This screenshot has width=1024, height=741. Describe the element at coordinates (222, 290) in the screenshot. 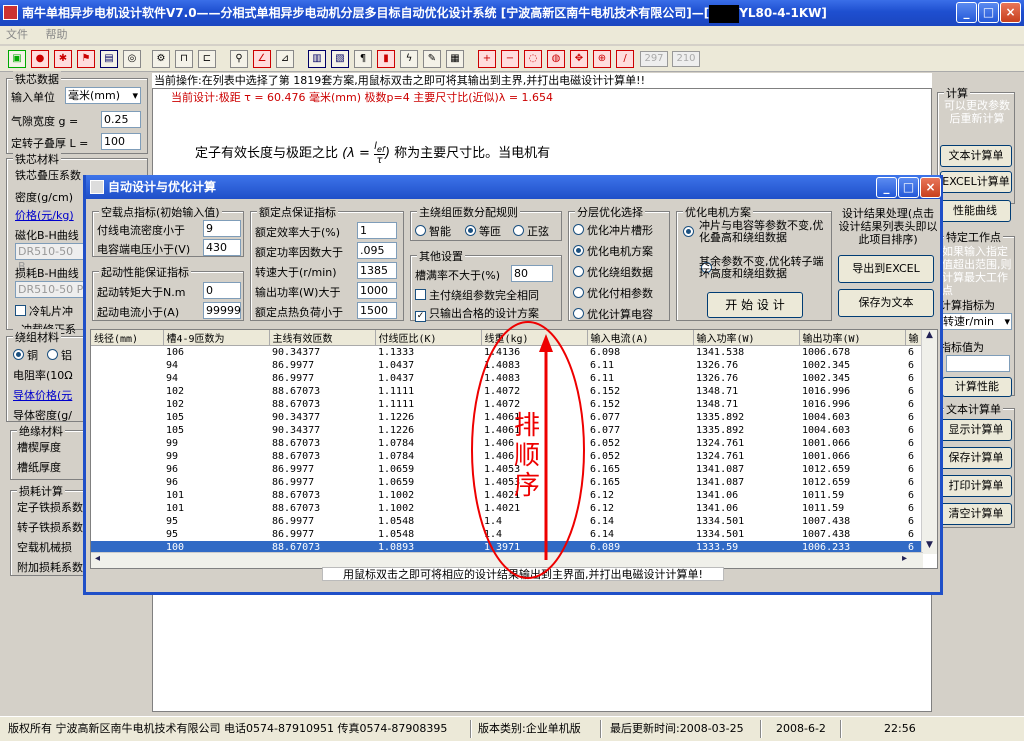

I see `start-torque-input: 0` at that location.